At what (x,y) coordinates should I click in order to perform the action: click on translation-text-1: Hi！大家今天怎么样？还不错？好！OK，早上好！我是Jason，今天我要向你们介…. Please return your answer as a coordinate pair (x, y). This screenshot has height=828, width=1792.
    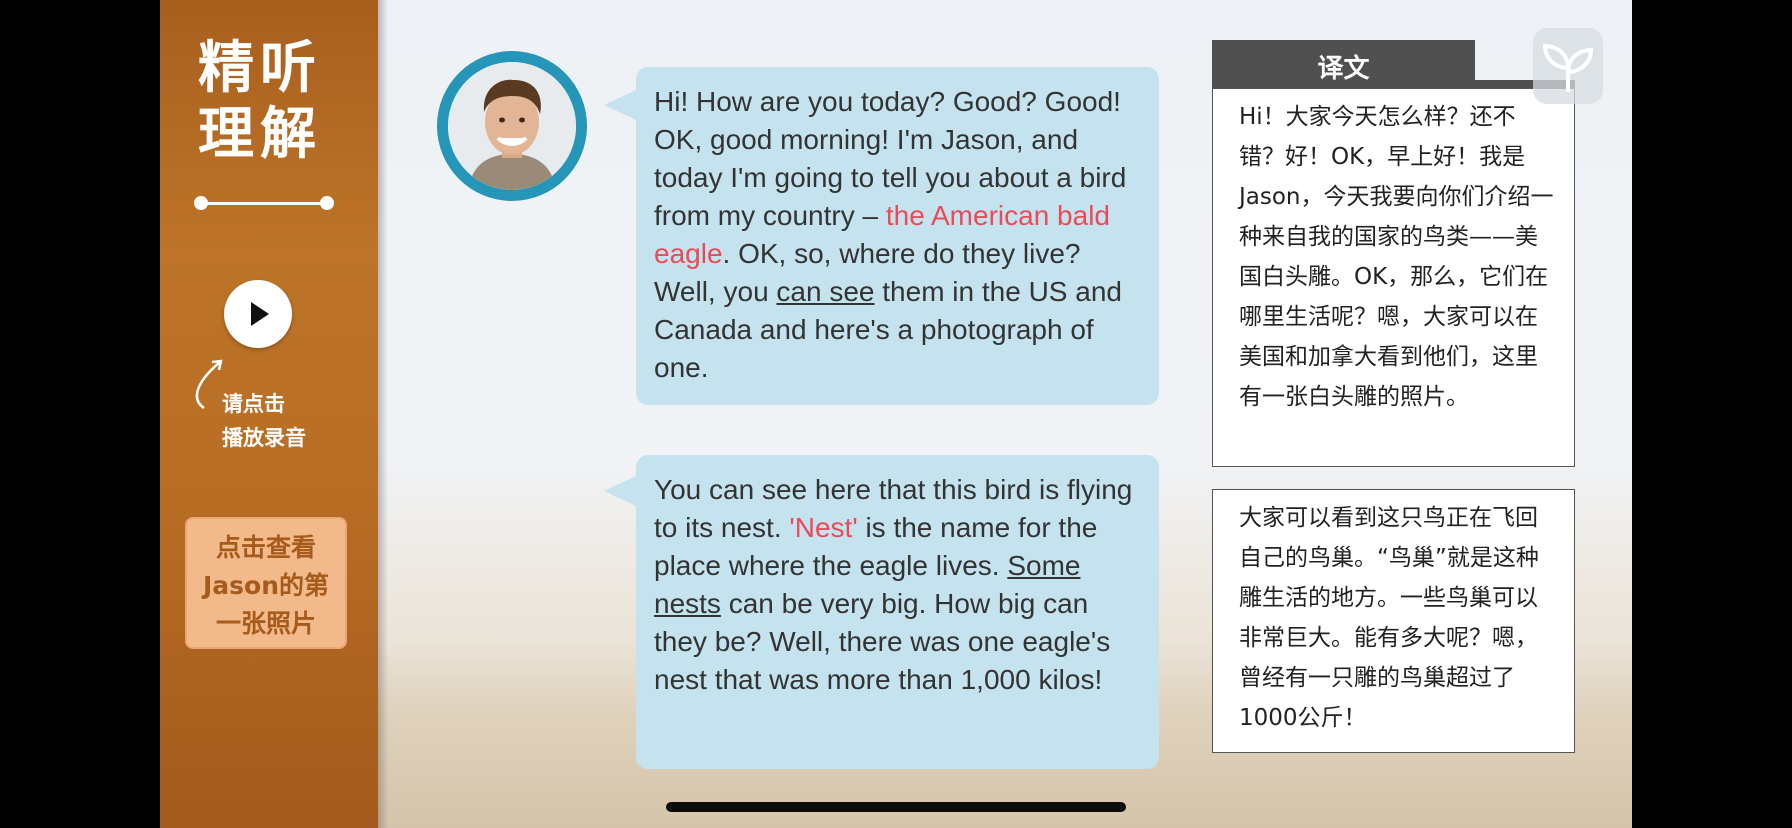
    Looking at the image, I should click on (1396, 257).